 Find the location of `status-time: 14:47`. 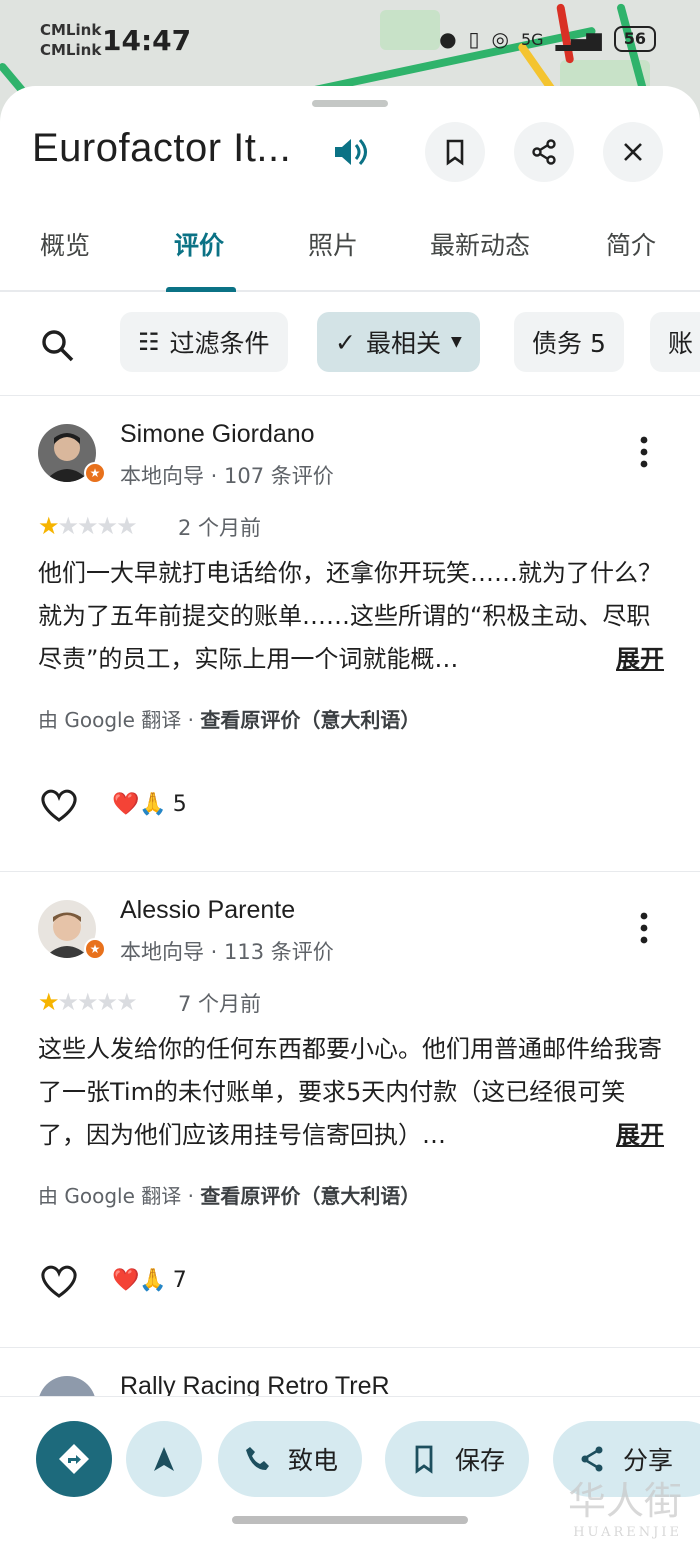

status-time: 14:47 is located at coordinates (147, 40).